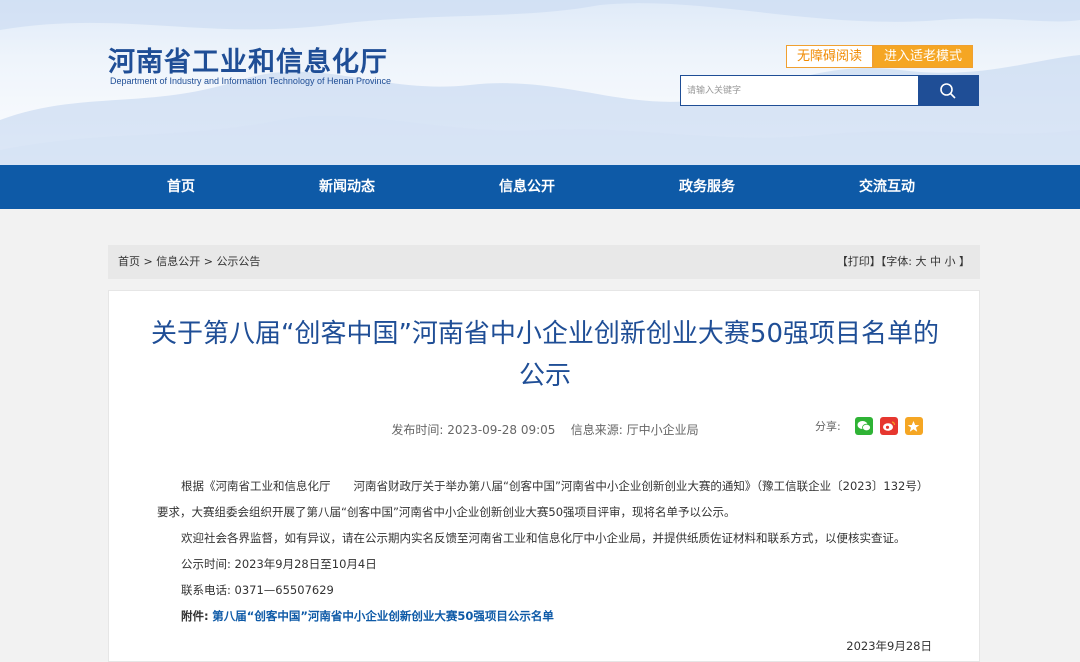 Image resolution: width=1080 pixels, height=662 pixels. Describe the element at coordinates (501, 430) in the screenshot. I see `publish-time: 2023-09-28 09:05` at that location.